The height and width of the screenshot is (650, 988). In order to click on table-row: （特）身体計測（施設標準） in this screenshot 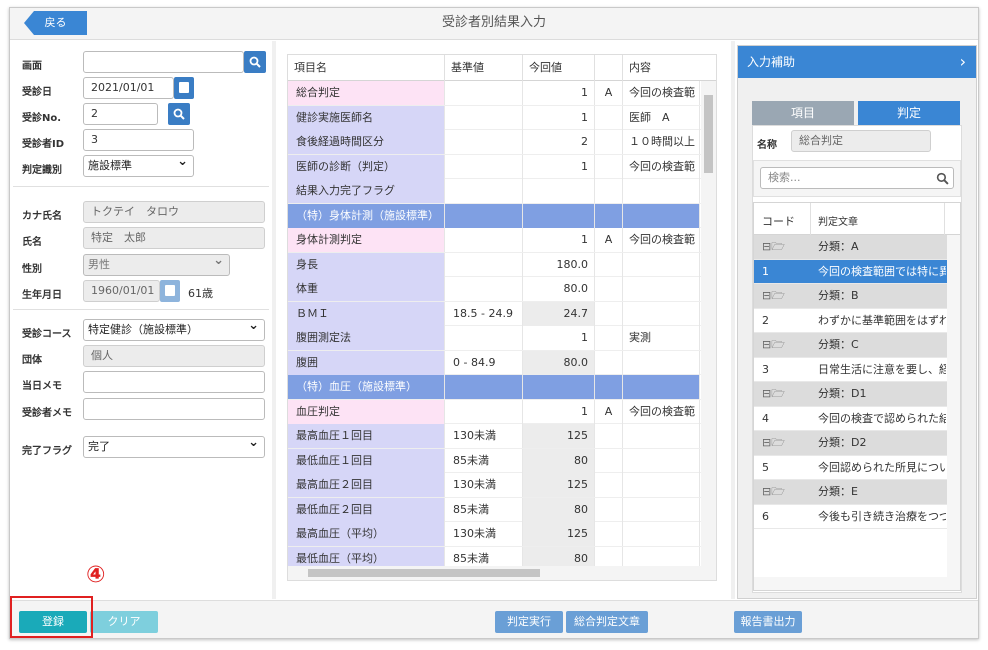, I will do `click(495, 215)`.